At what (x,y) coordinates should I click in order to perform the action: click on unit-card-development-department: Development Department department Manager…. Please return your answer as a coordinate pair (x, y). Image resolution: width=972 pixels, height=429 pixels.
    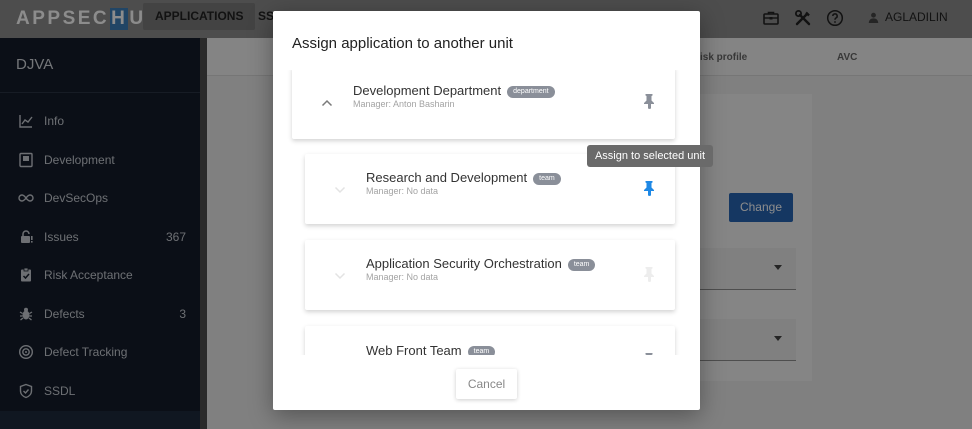
    Looking at the image, I should click on (483, 104).